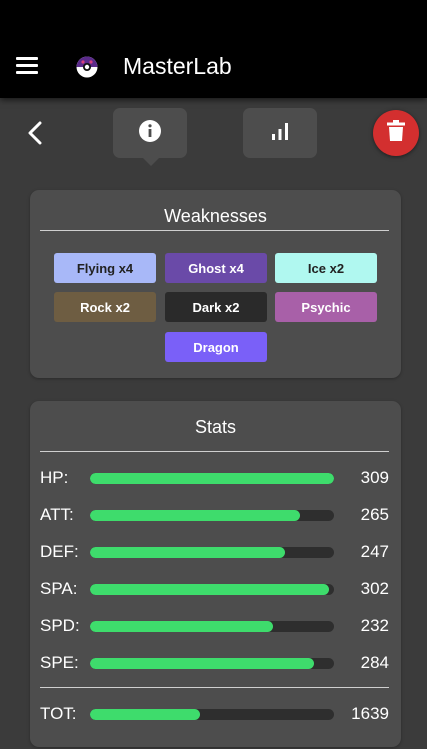 This screenshot has height=749, width=427. Describe the element at coordinates (59, 551) in the screenshot. I see `stat-label: DEF:` at that location.